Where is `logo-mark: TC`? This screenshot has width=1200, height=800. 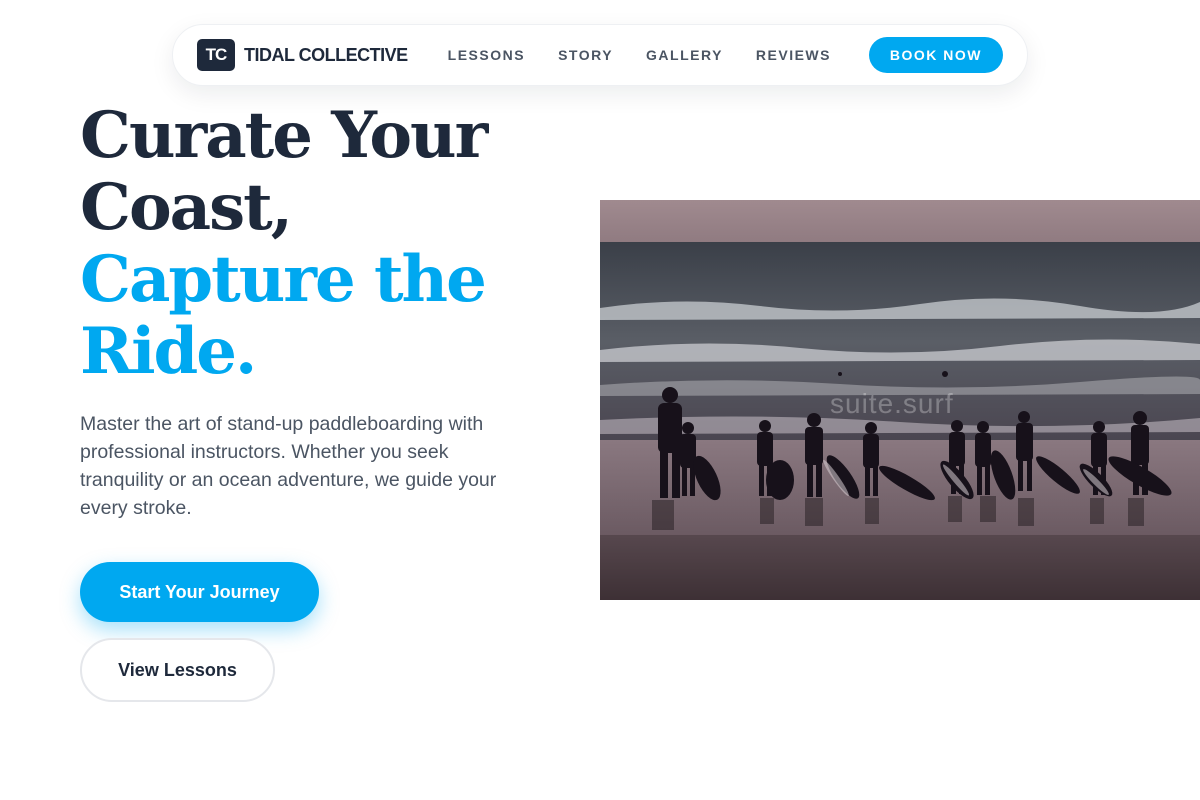 logo-mark: TC is located at coordinates (216, 55).